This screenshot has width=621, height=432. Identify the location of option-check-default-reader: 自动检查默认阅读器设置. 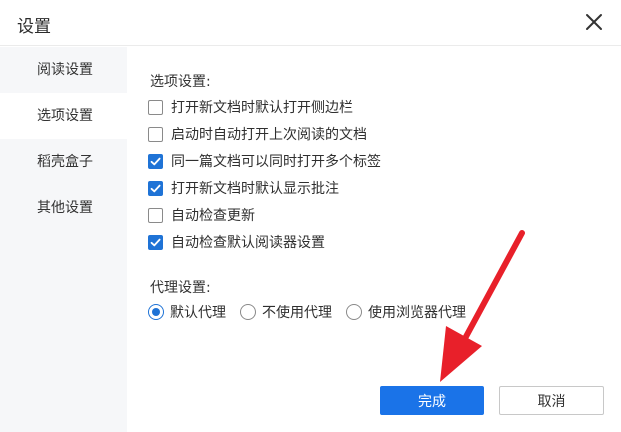
(236, 242).